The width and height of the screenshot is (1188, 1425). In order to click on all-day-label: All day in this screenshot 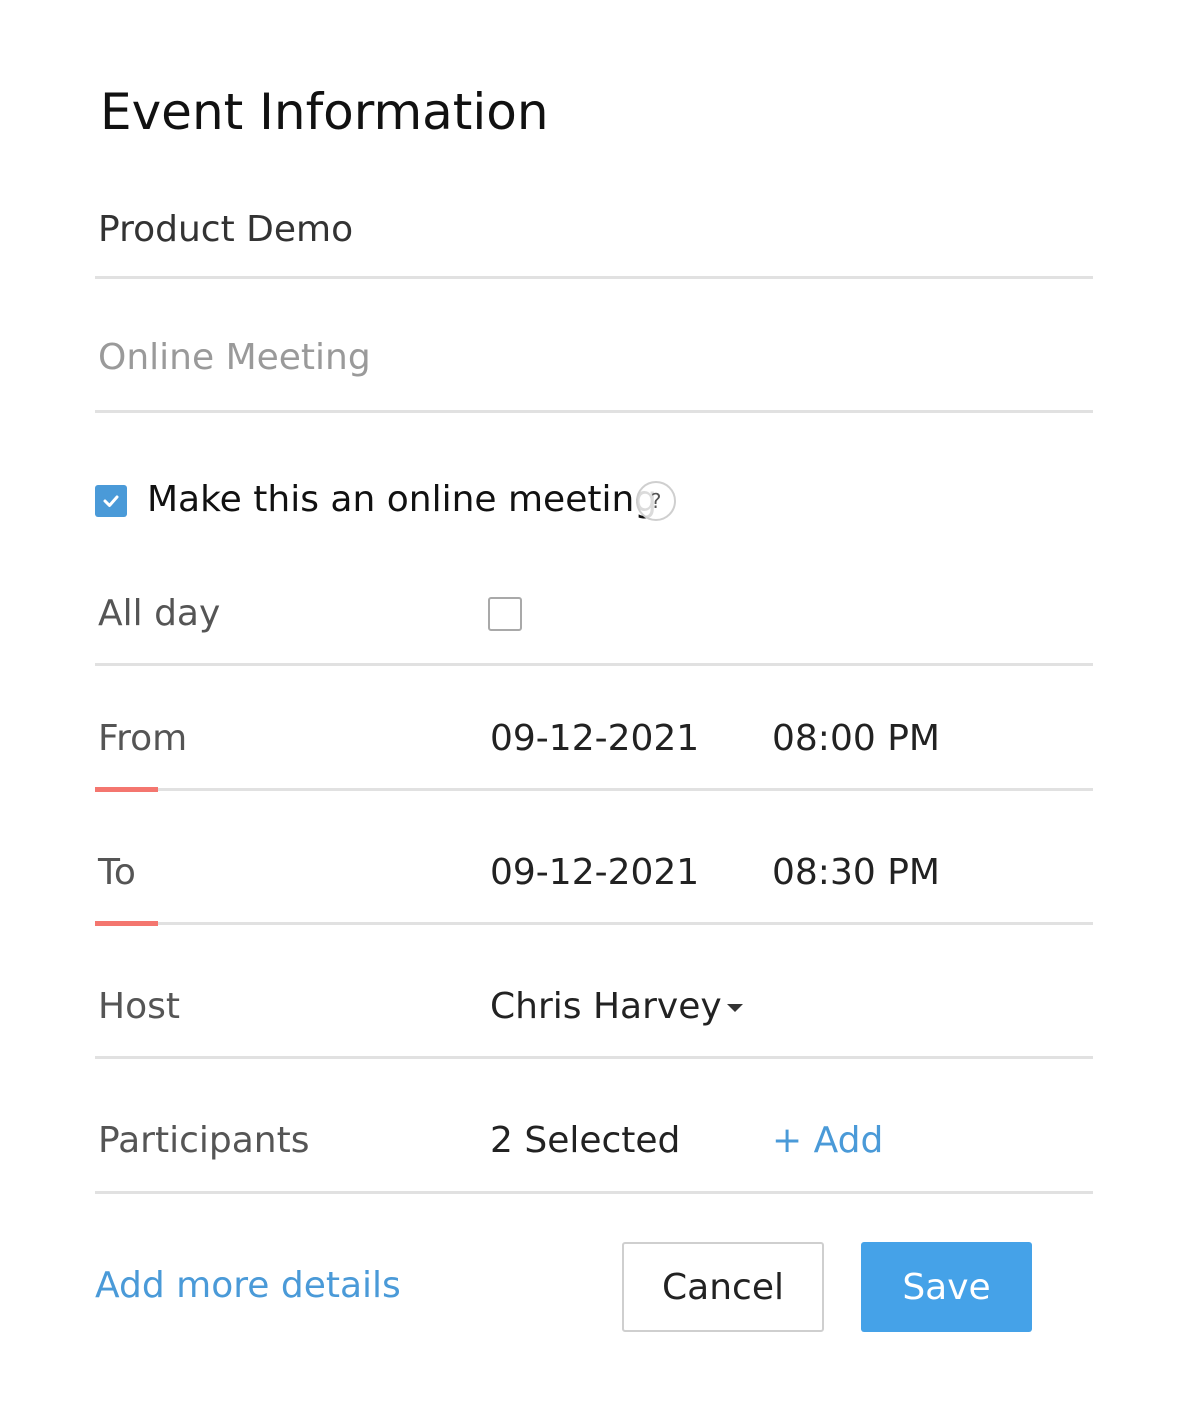, I will do `click(159, 613)`.